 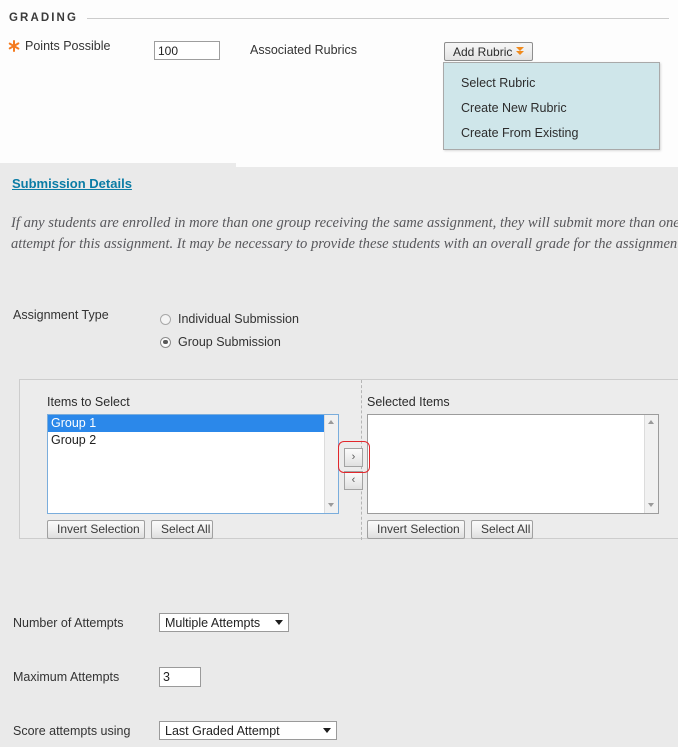 I want to click on radio-individual-submission-label: Individual Submission, so click(x=238, y=319).